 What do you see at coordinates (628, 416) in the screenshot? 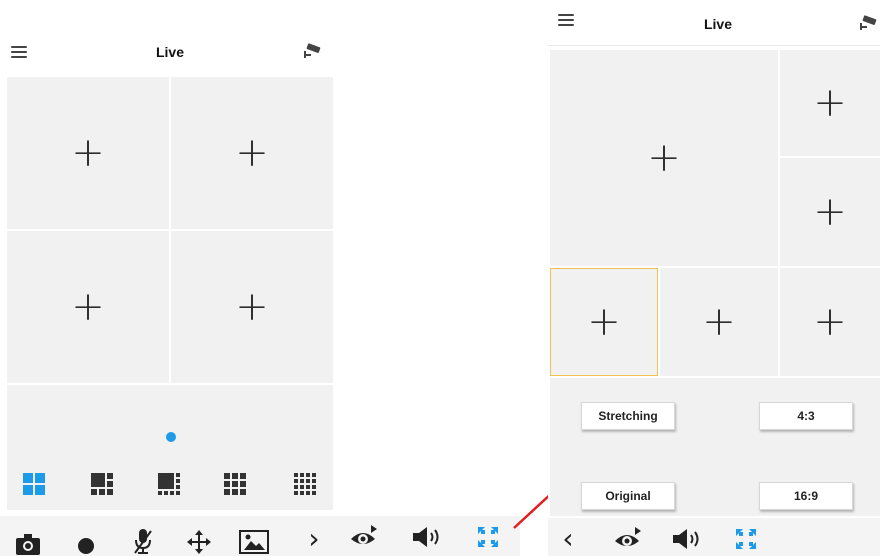
I see `stretching-button: Stretching` at bounding box center [628, 416].